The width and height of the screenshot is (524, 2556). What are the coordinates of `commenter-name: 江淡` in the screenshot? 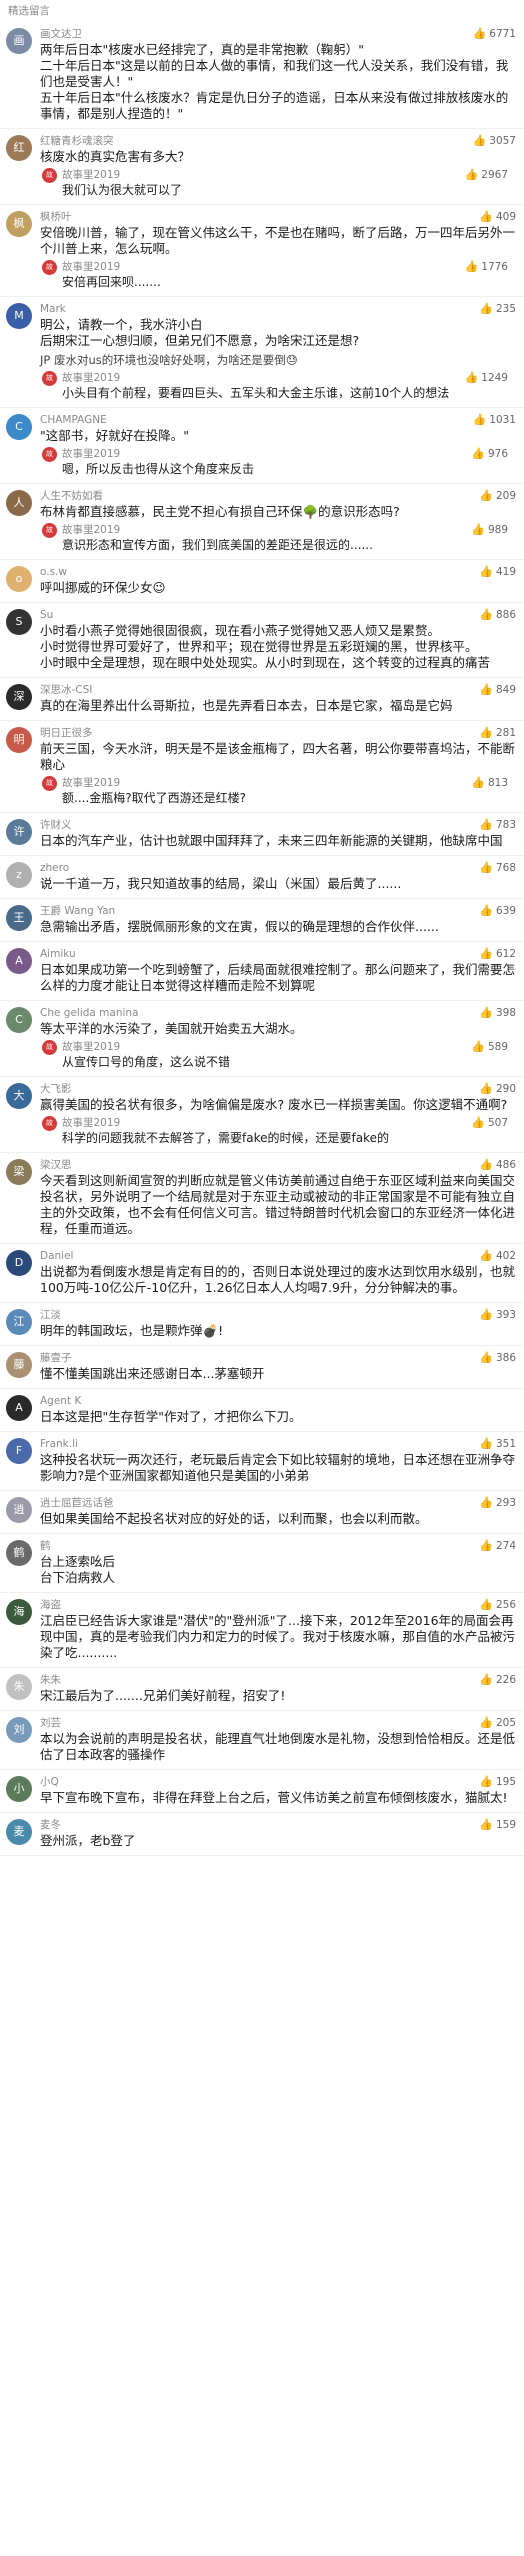 It's located at (278, 1315).